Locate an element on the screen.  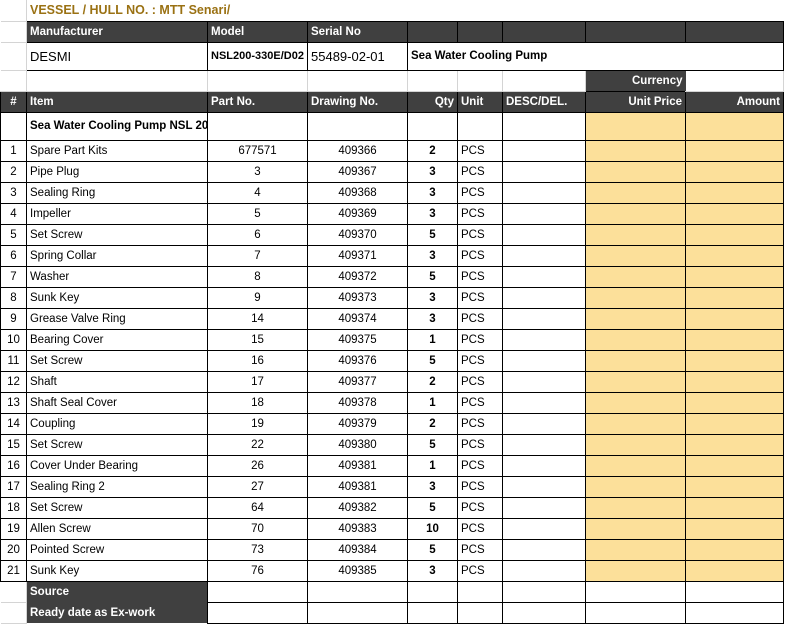
cell-part-no: 677571 is located at coordinates (257, 150).